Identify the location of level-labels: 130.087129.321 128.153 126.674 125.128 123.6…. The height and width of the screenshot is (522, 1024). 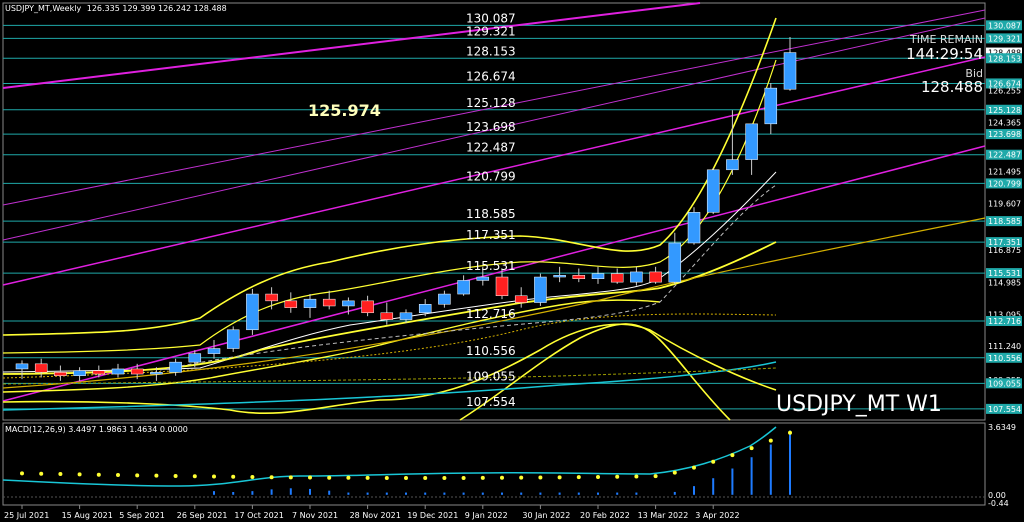
(491, 210).